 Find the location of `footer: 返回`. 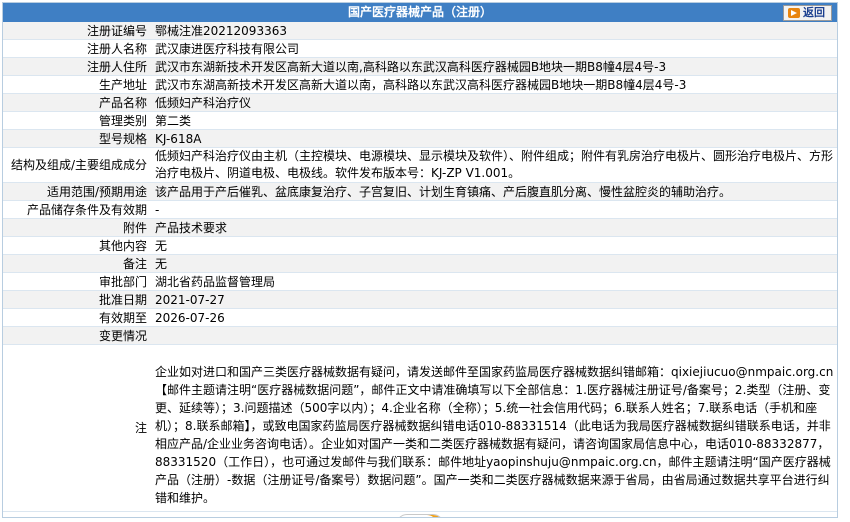

footer: 返回 is located at coordinates (420, 514).